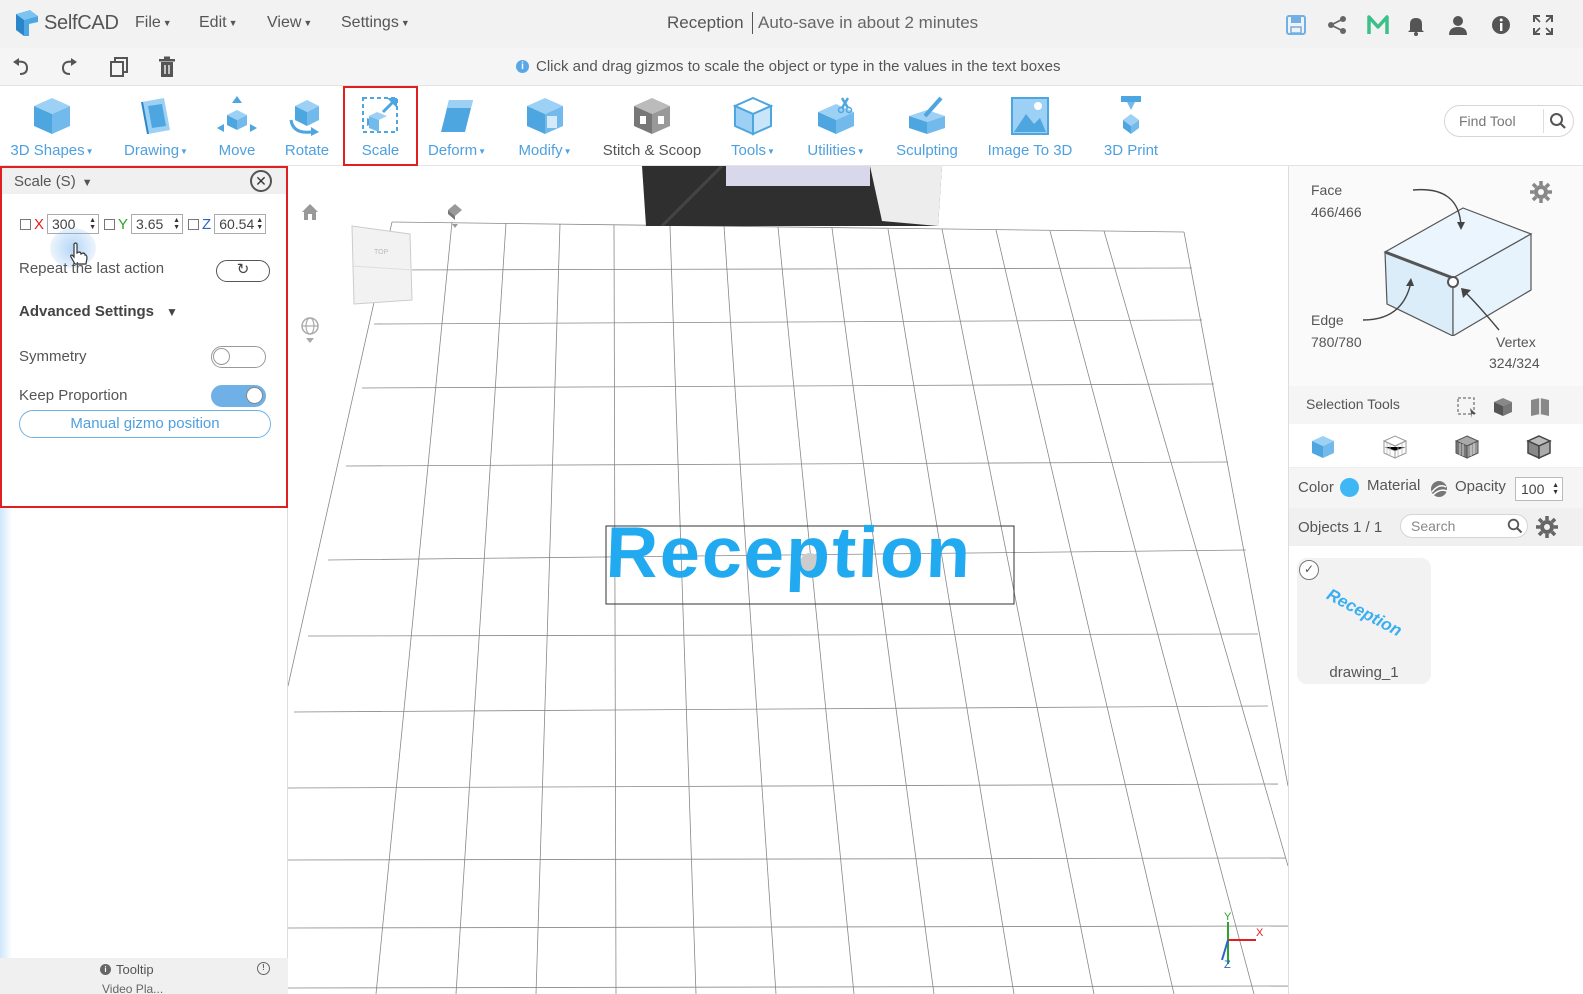 Image resolution: width=1583 pixels, height=994 pixels. Describe the element at coordinates (237, 224) in the screenshot. I see `z-scale-value: 60.54` at that location.